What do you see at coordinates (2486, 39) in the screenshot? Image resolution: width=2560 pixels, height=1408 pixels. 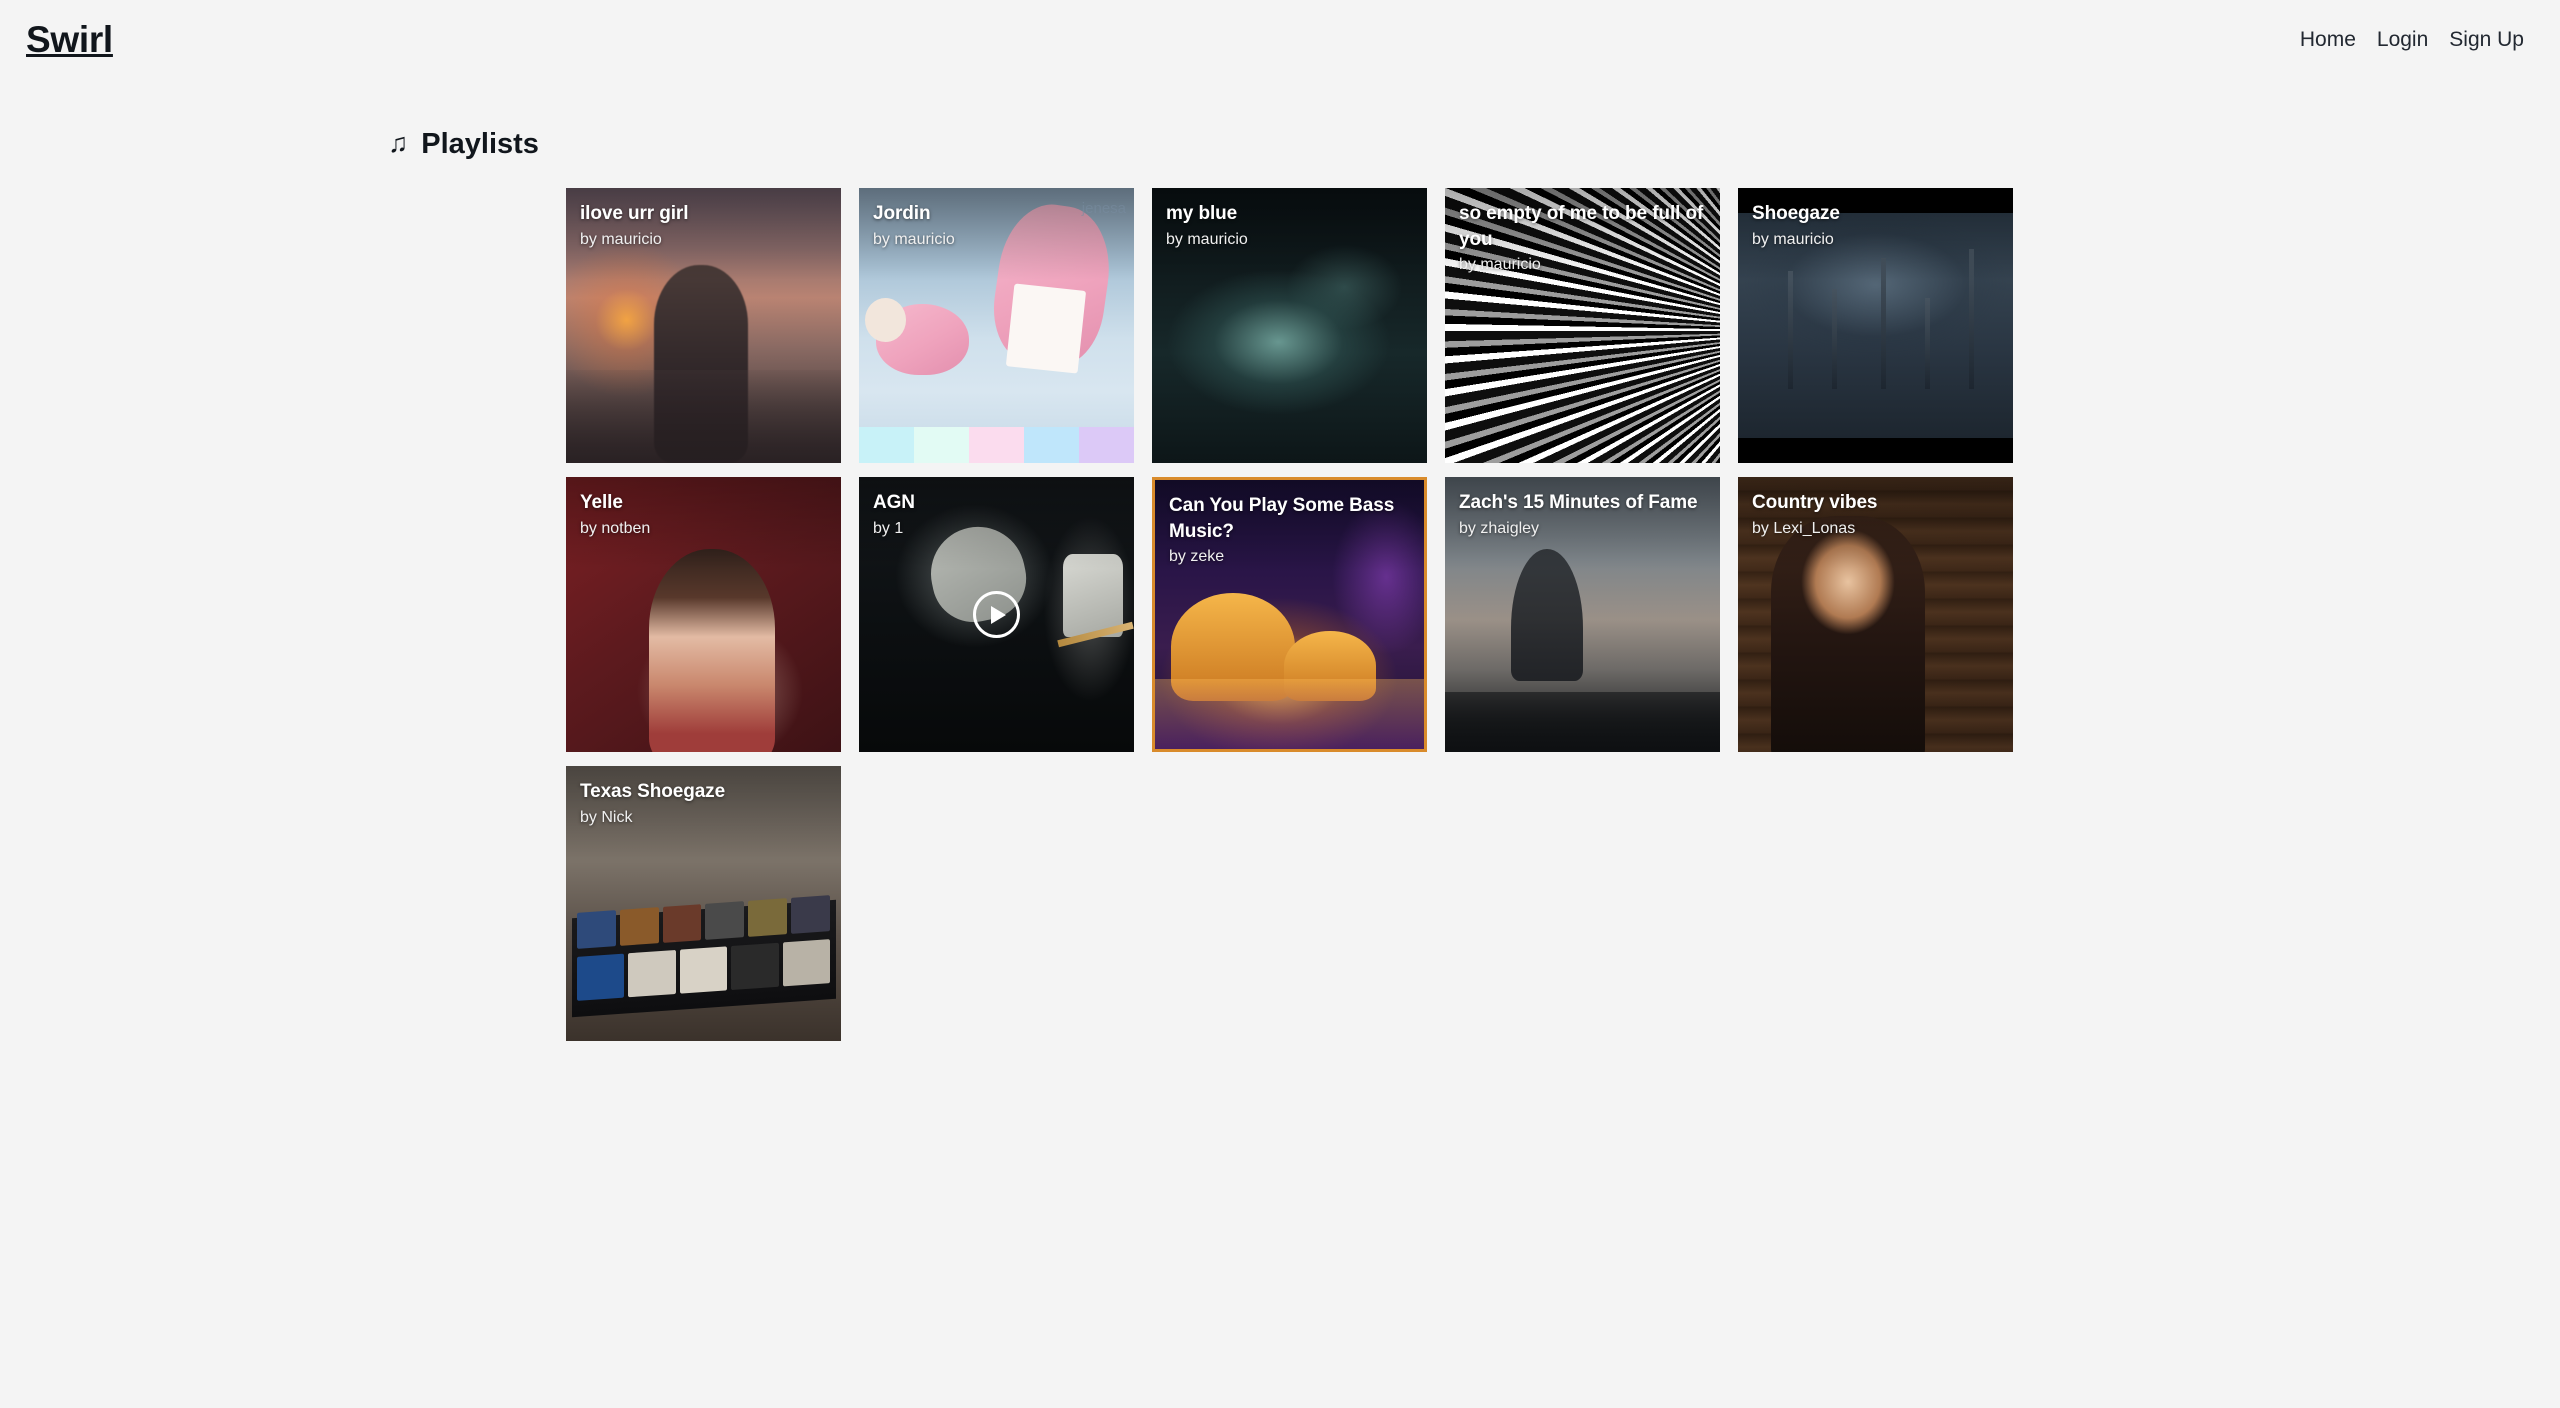 I see `nav-link-signup: Sign Up` at bounding box center [2486, 39].